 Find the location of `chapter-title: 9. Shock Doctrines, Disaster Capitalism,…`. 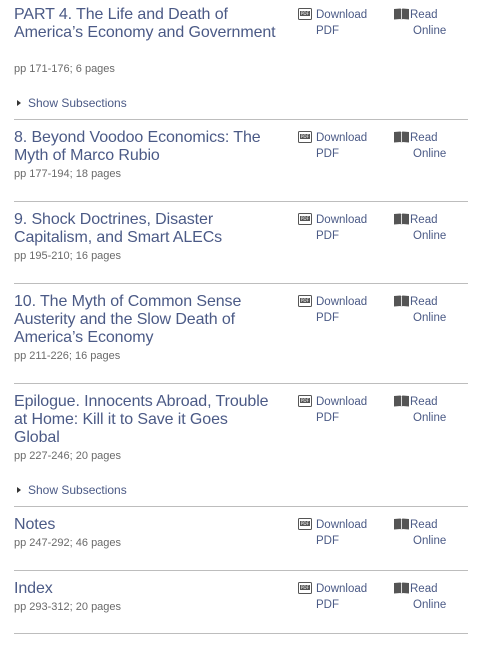

chapter-title: 9. Shock Doctrines, Disaster Capitalism,… is located at coordinates (145, 229).